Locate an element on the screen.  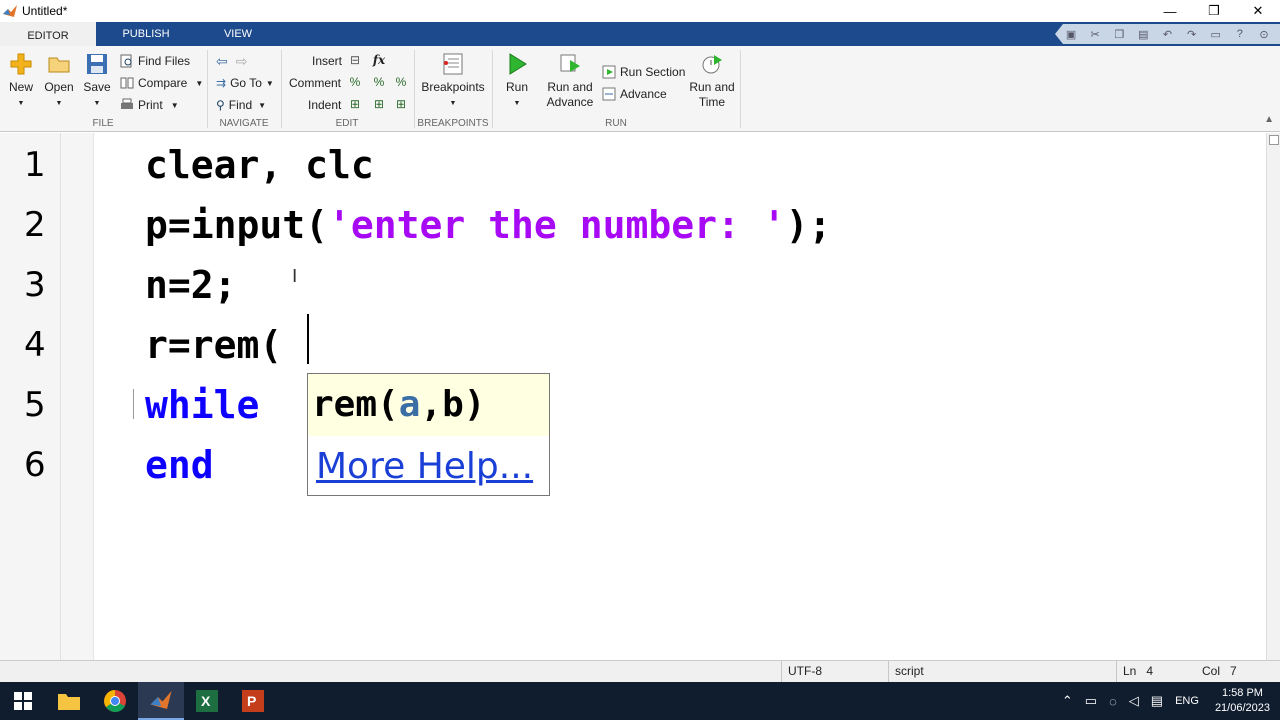
tab-publish: PUBLISH is located at coordinates (146, 34).